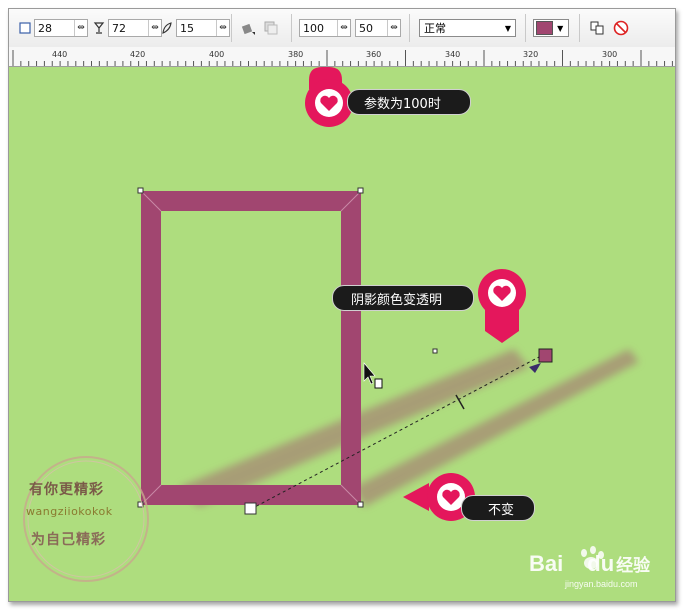  What do you see at coordinates (397, 300) in the screenshot?
I see `callout-middle-text: 阴影颜色变透明` at bounding box center [397, 300].